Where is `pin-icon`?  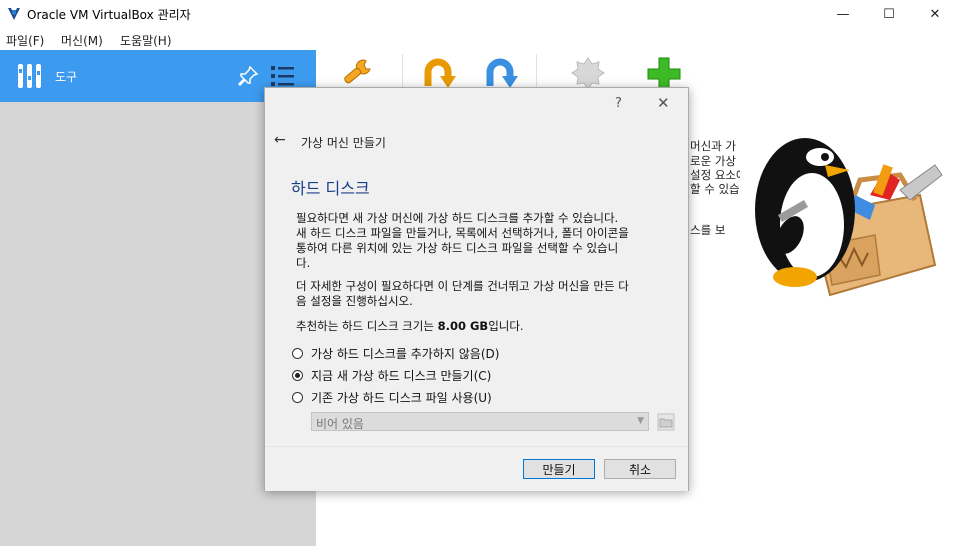 pin-icon is located at coordinates (248, 76).